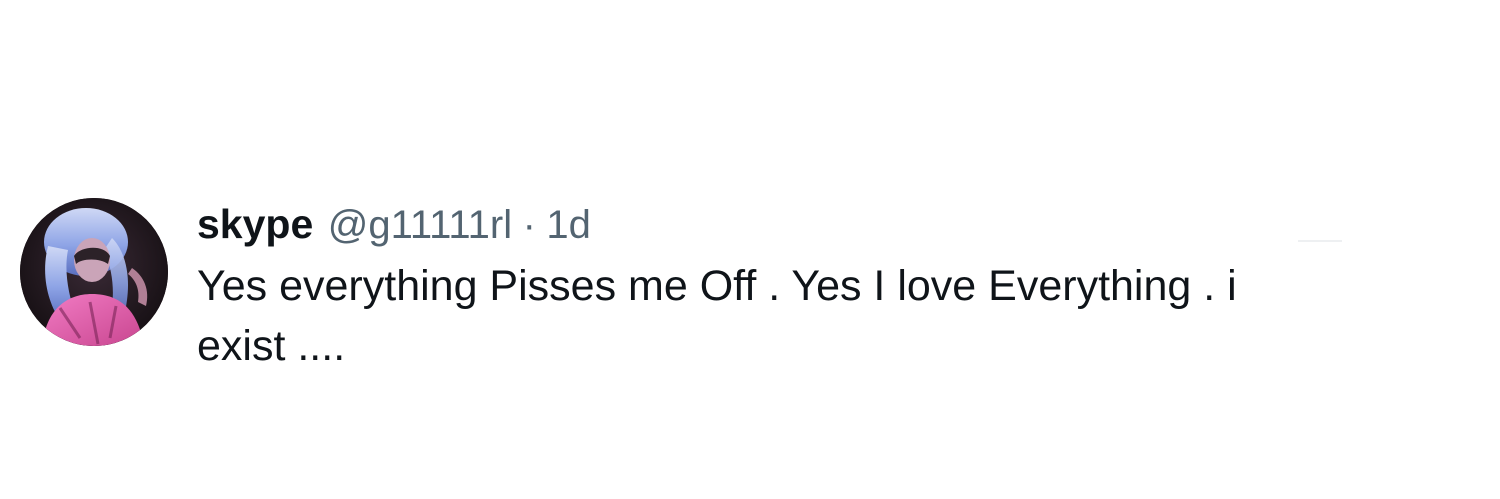  What do you see at coordinates (255, 224) in the screenshot?
I see `display-name: skype` at bounding box center [255, 224].